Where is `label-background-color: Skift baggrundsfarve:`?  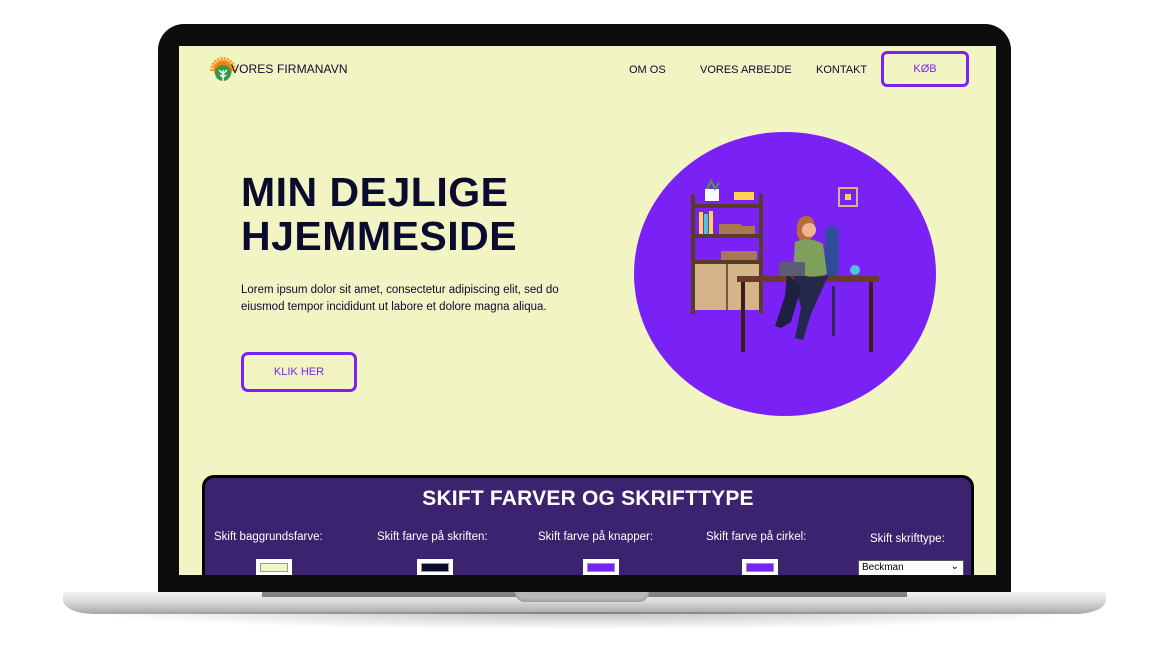
label-background-color: Skift baggrundsfarve: is located at coordinates (268, 537).